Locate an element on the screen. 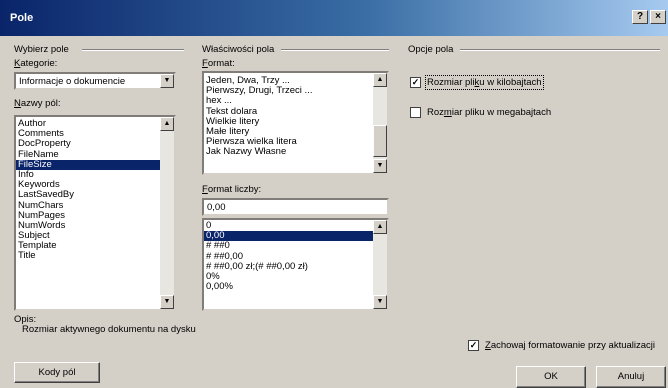  size-mb-checkbox is located at coordinates (415, 112).